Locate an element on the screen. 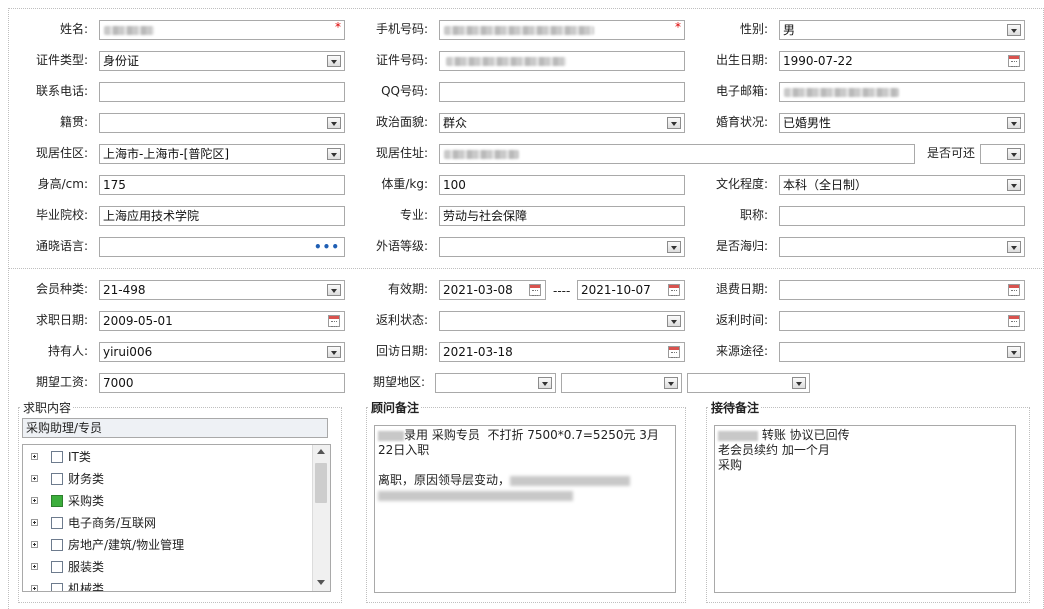  name-field: * is located at coordinates (222, 30).